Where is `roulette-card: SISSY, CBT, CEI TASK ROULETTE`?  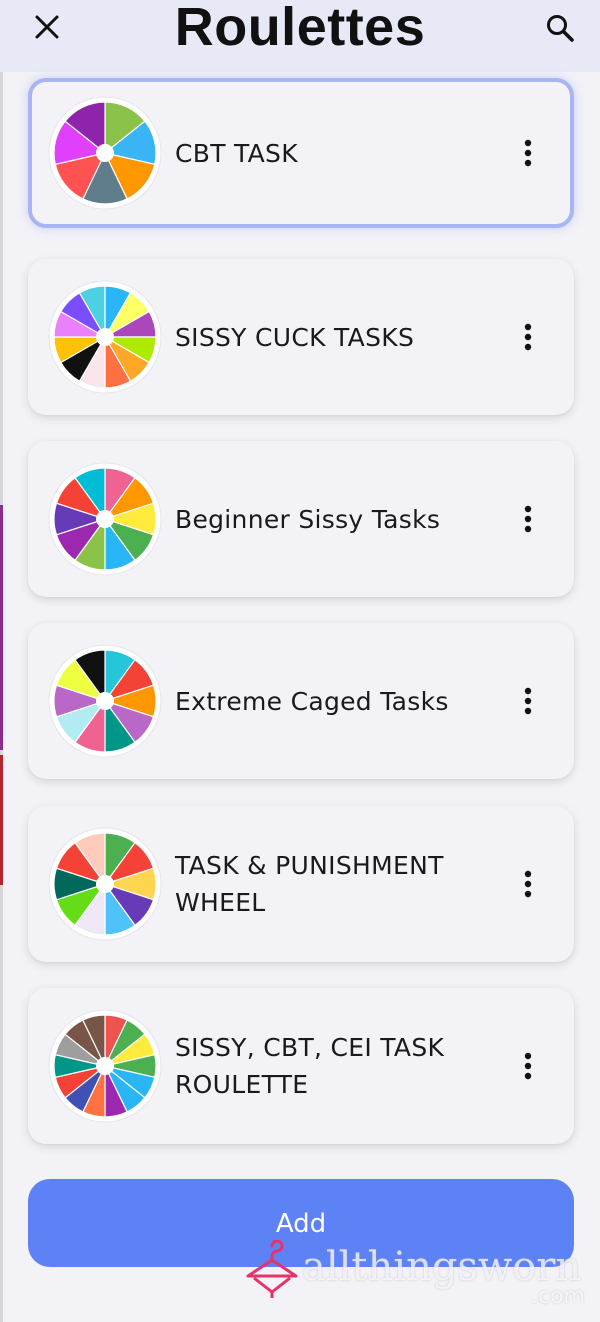
roulette-card: SISSY, CBT, CEI TASK ROULETTE is located at coordinates (301, 1066).